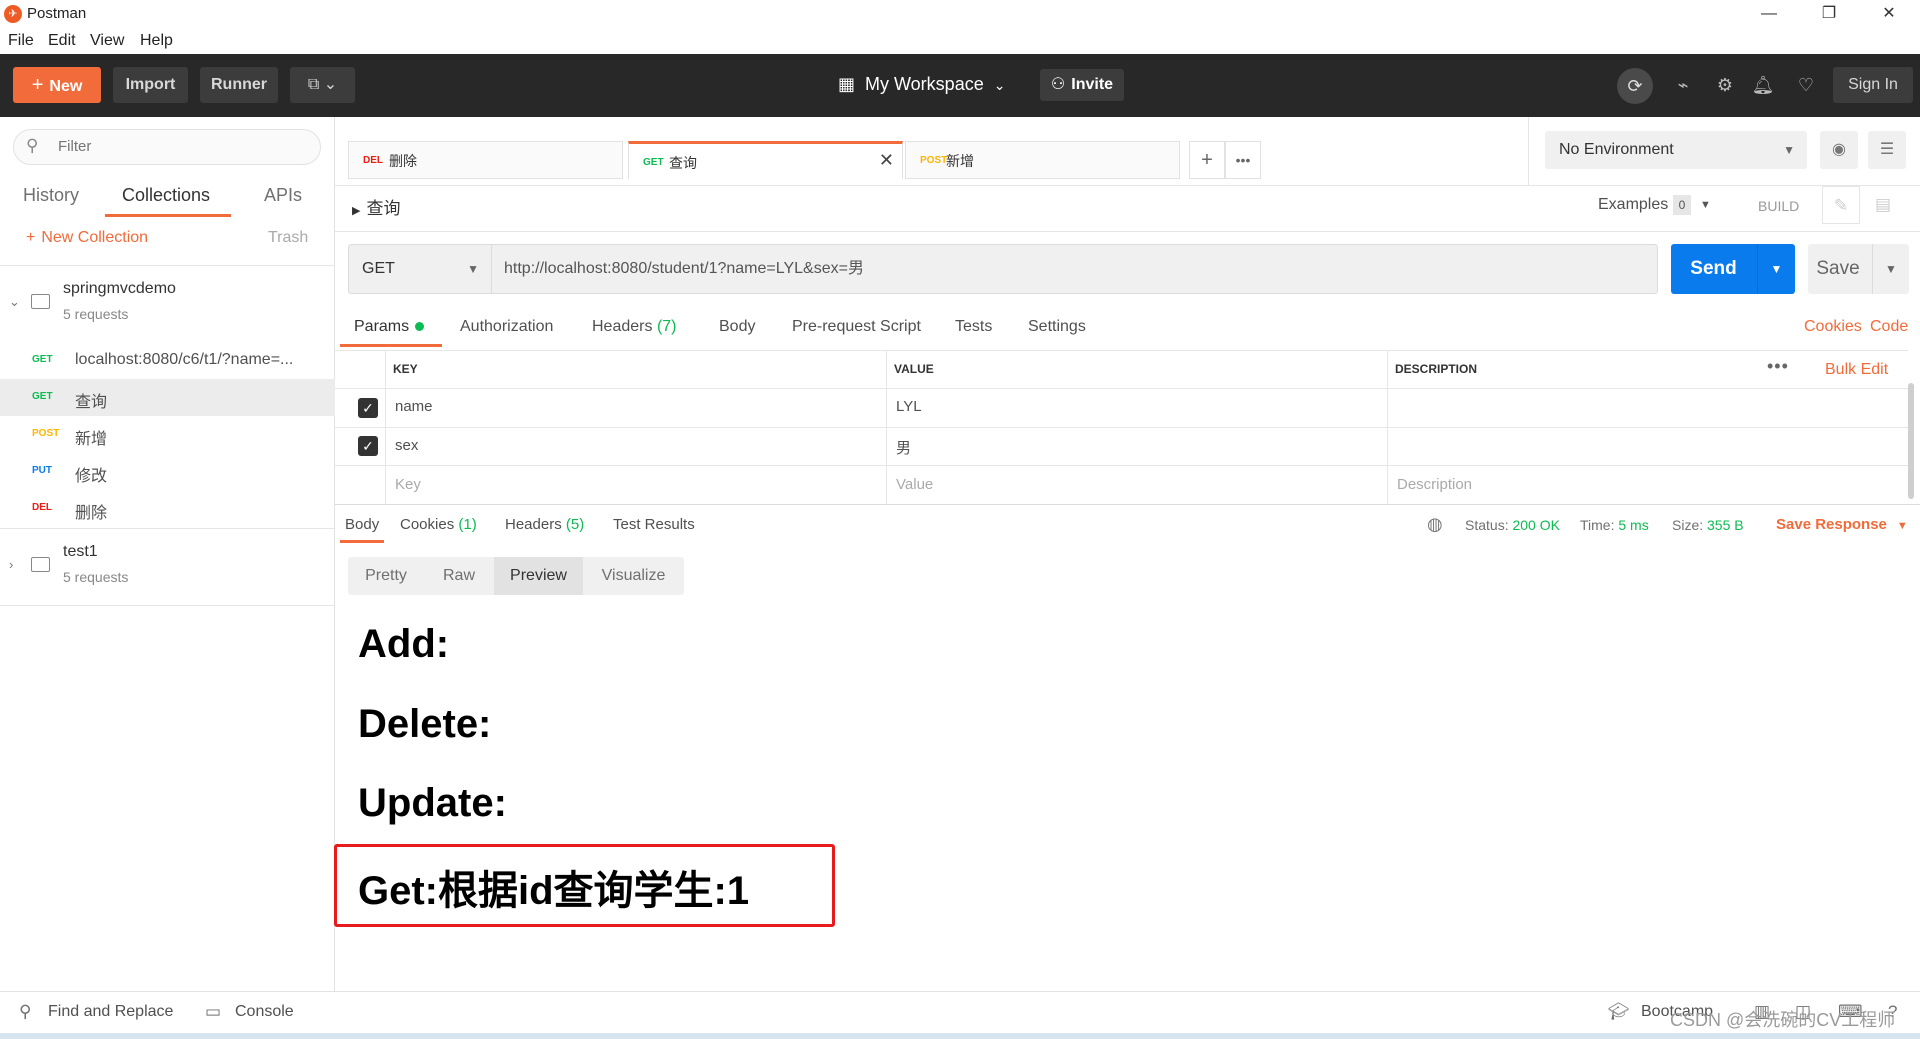 The width and height of the screenshot is (1920, 1039). Describe the element at coordinates (21, 41) in the screenshot. I see `menu-file: File` at that location.